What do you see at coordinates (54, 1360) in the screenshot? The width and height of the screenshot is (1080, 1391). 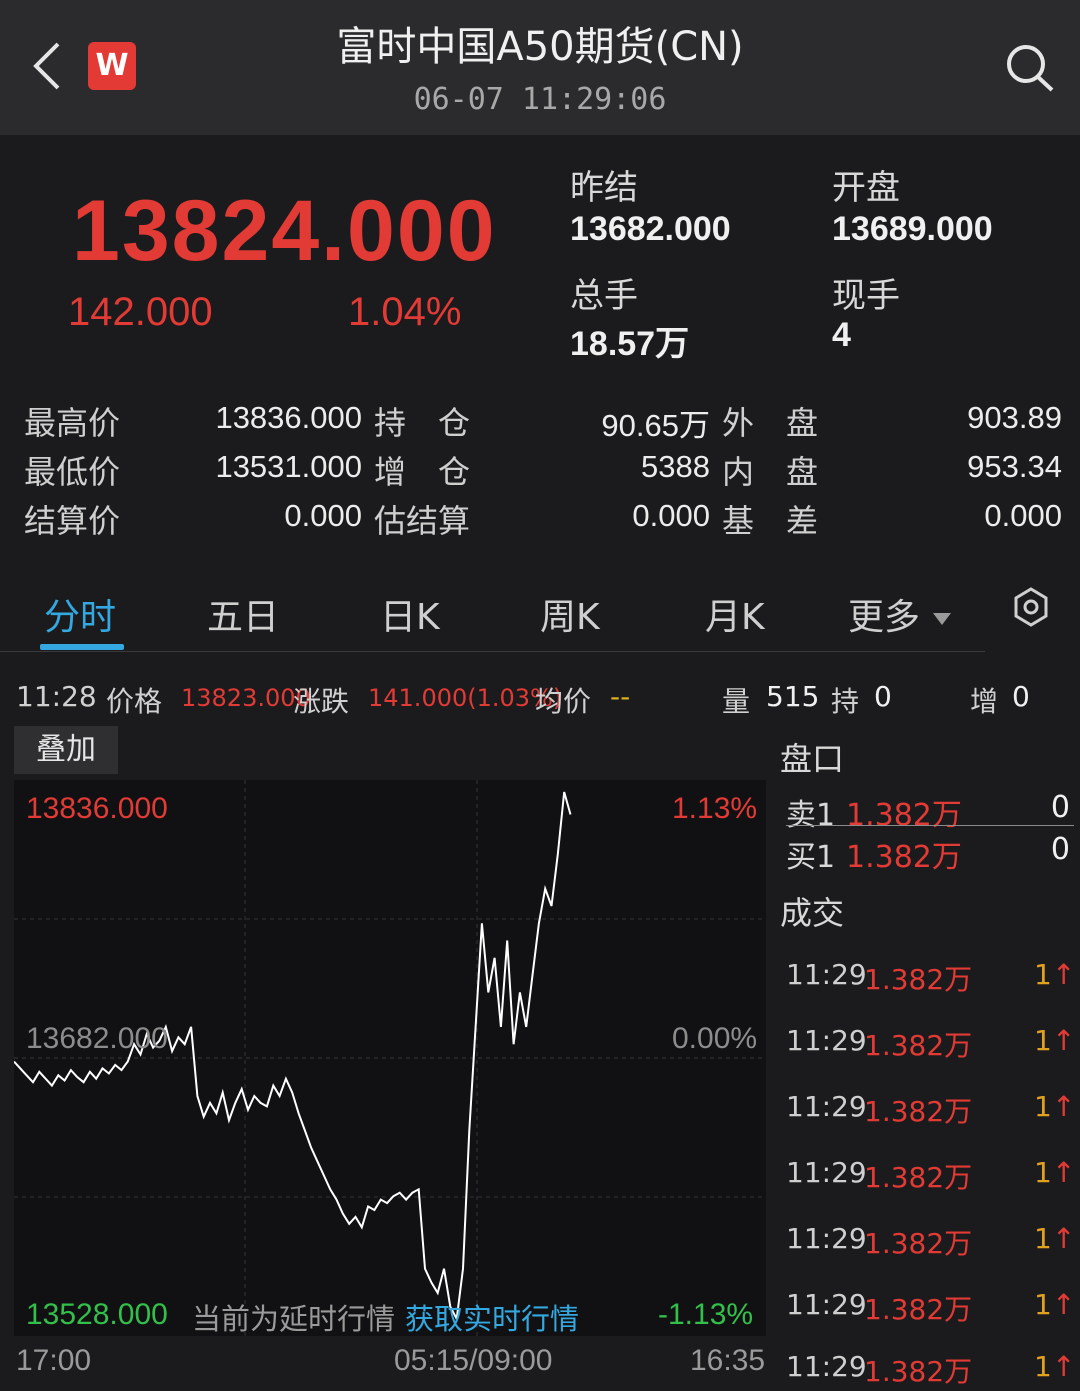 I see `time-axis-start: 17:00` at bounding box center [54, 1360].